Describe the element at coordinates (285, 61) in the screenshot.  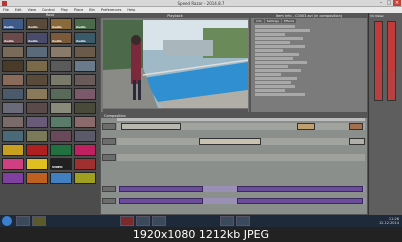
I see `info-text-lines` at that location.